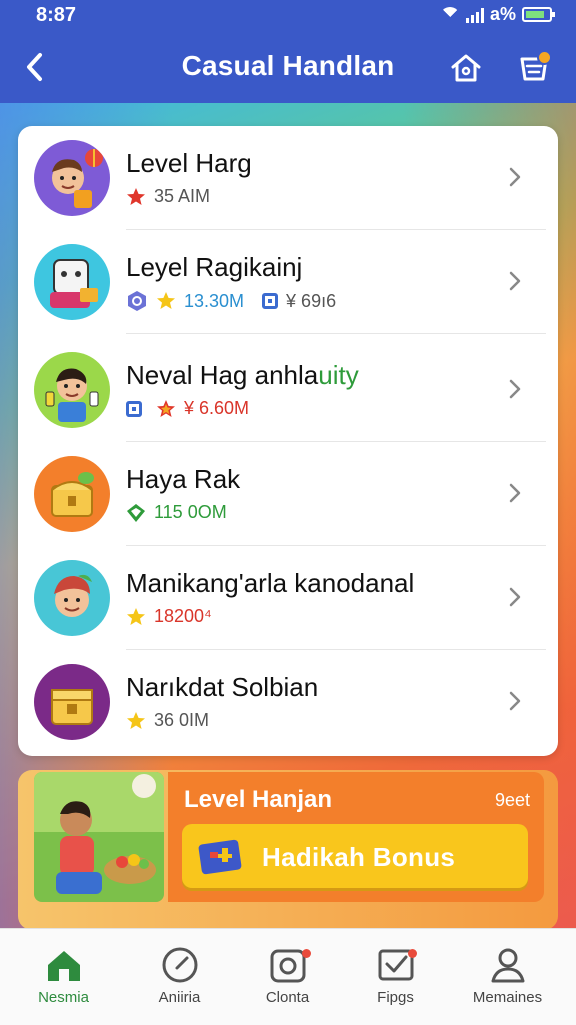 This screenshot has height=1025, width=576. Describe the element at coordinates (180, 965) in the screenshot. I see `compass-icon` at that location.